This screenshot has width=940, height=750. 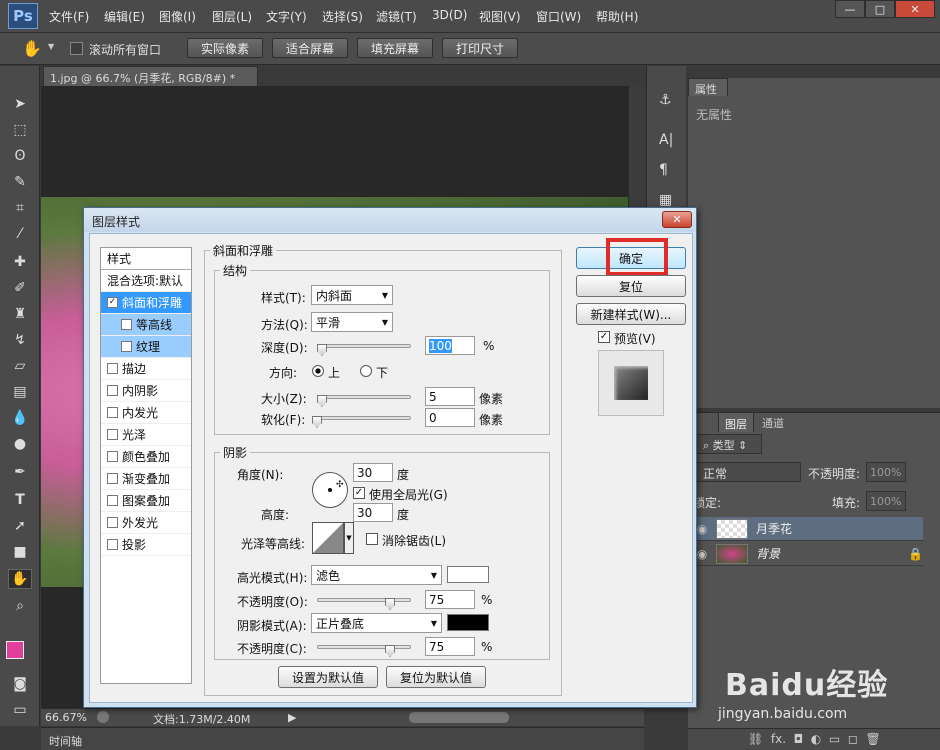 I want to click on style-item-drop-shadow: 投影, so click(x=146, y=545).